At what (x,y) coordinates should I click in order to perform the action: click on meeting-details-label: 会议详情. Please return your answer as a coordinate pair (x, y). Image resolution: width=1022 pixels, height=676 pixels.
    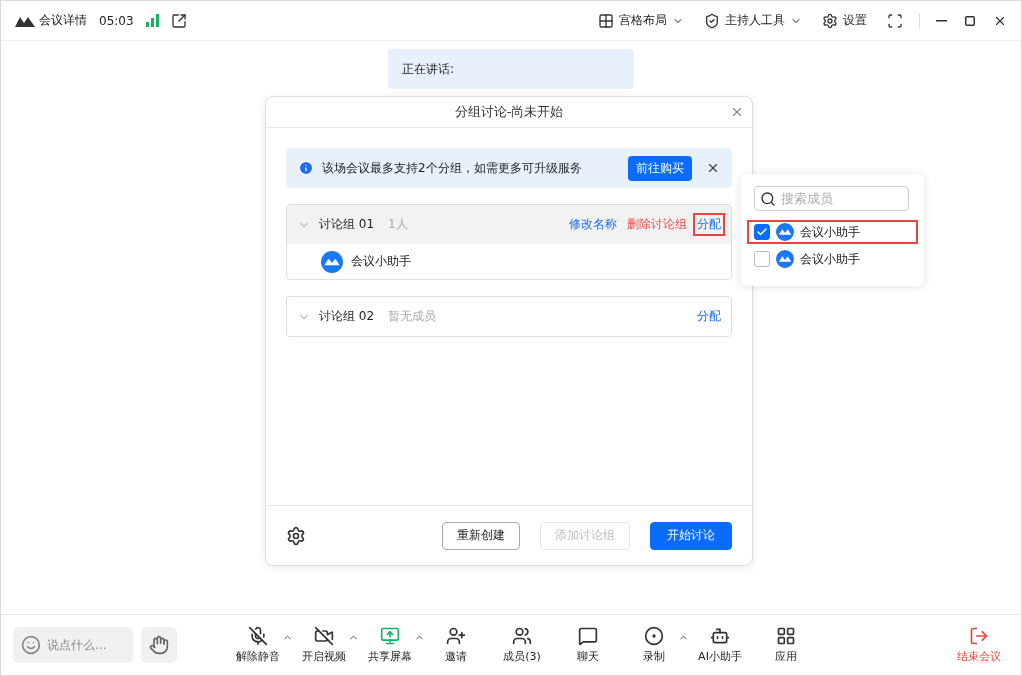
    Looking at the image, I should click on (63, 20).